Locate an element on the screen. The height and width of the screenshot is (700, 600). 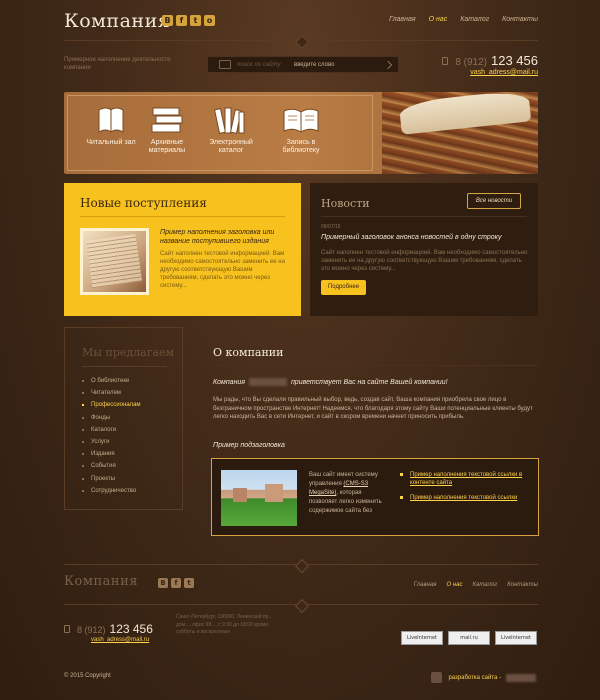
footer-nav: Главная О нас Каталог Контакты is located at coordinates (476, 585).